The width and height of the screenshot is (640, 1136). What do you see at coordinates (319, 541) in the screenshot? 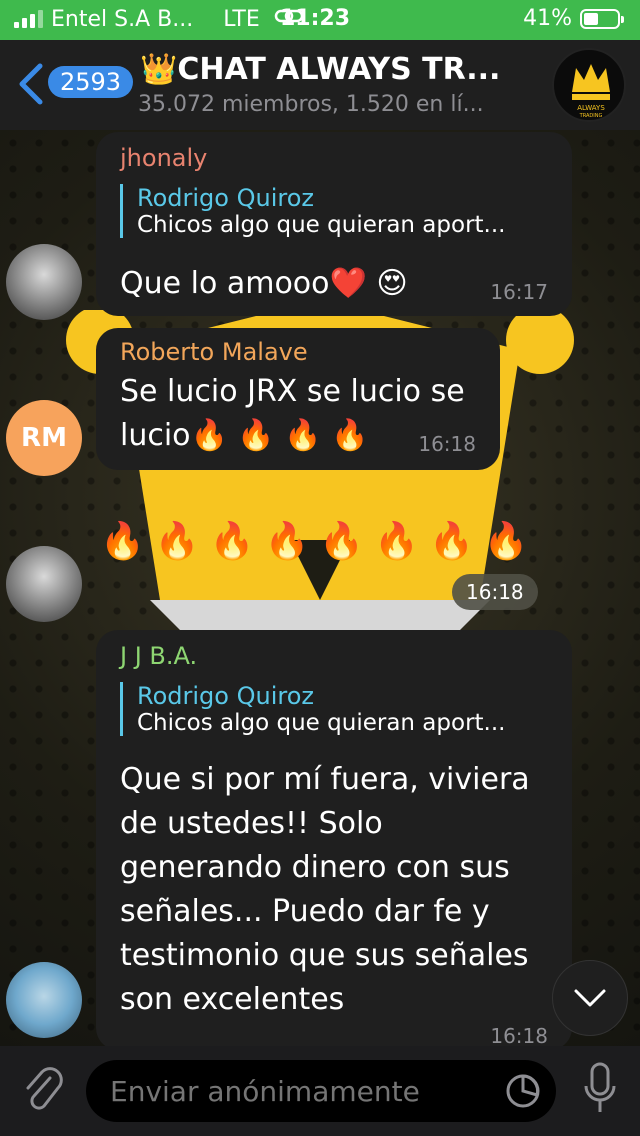
I see `emoji-message: 🔥🔥🔥🔥🔥🔥🔥🔥` at bounding box center [319, 541].